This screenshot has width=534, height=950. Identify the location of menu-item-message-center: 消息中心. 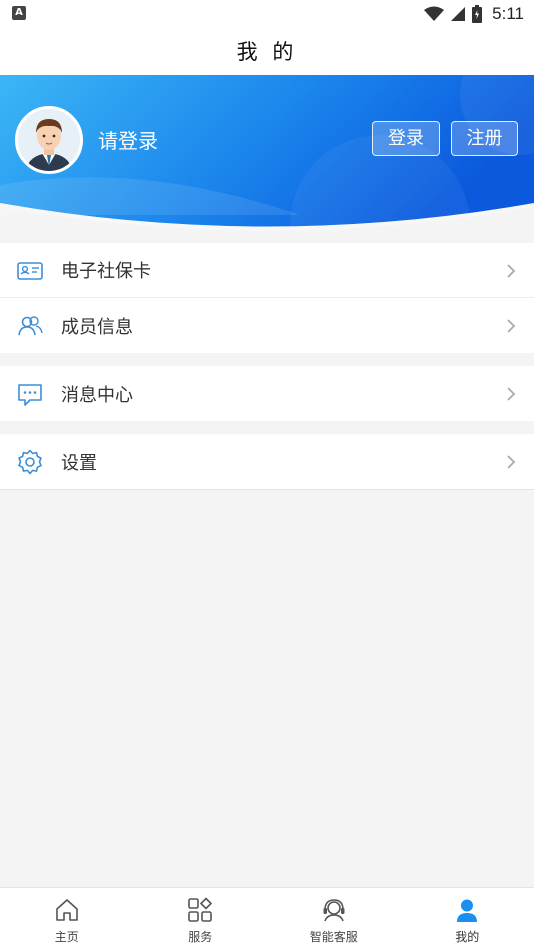
(267, 393).